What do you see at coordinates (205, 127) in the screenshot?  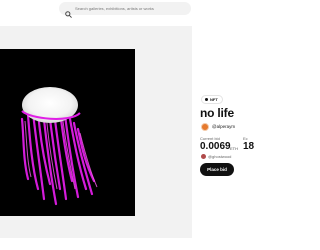 I see `creator-avatar` at bounding box center [205, 127].